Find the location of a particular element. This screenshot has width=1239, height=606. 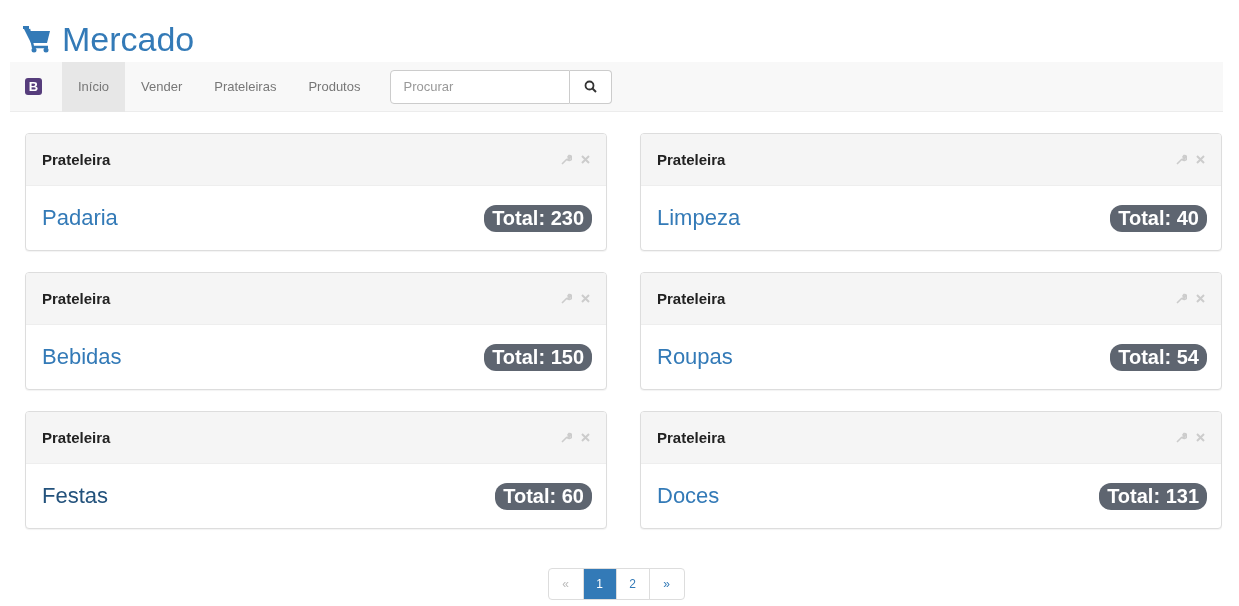

cart-icon is located at coordinates (37, 39).